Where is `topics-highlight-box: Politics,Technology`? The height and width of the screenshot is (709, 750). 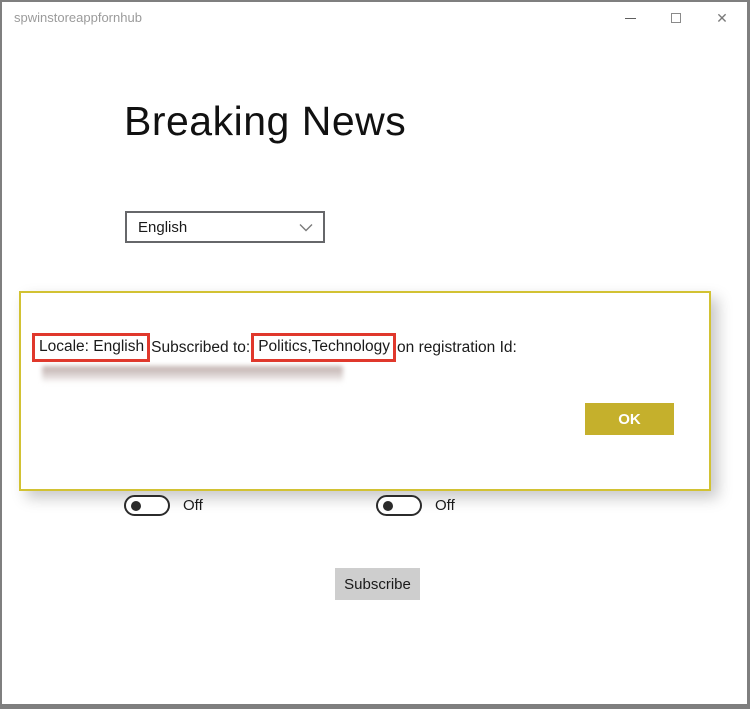 topics-highlight-box: Politics,Technology is located at coordinates (324, 347).